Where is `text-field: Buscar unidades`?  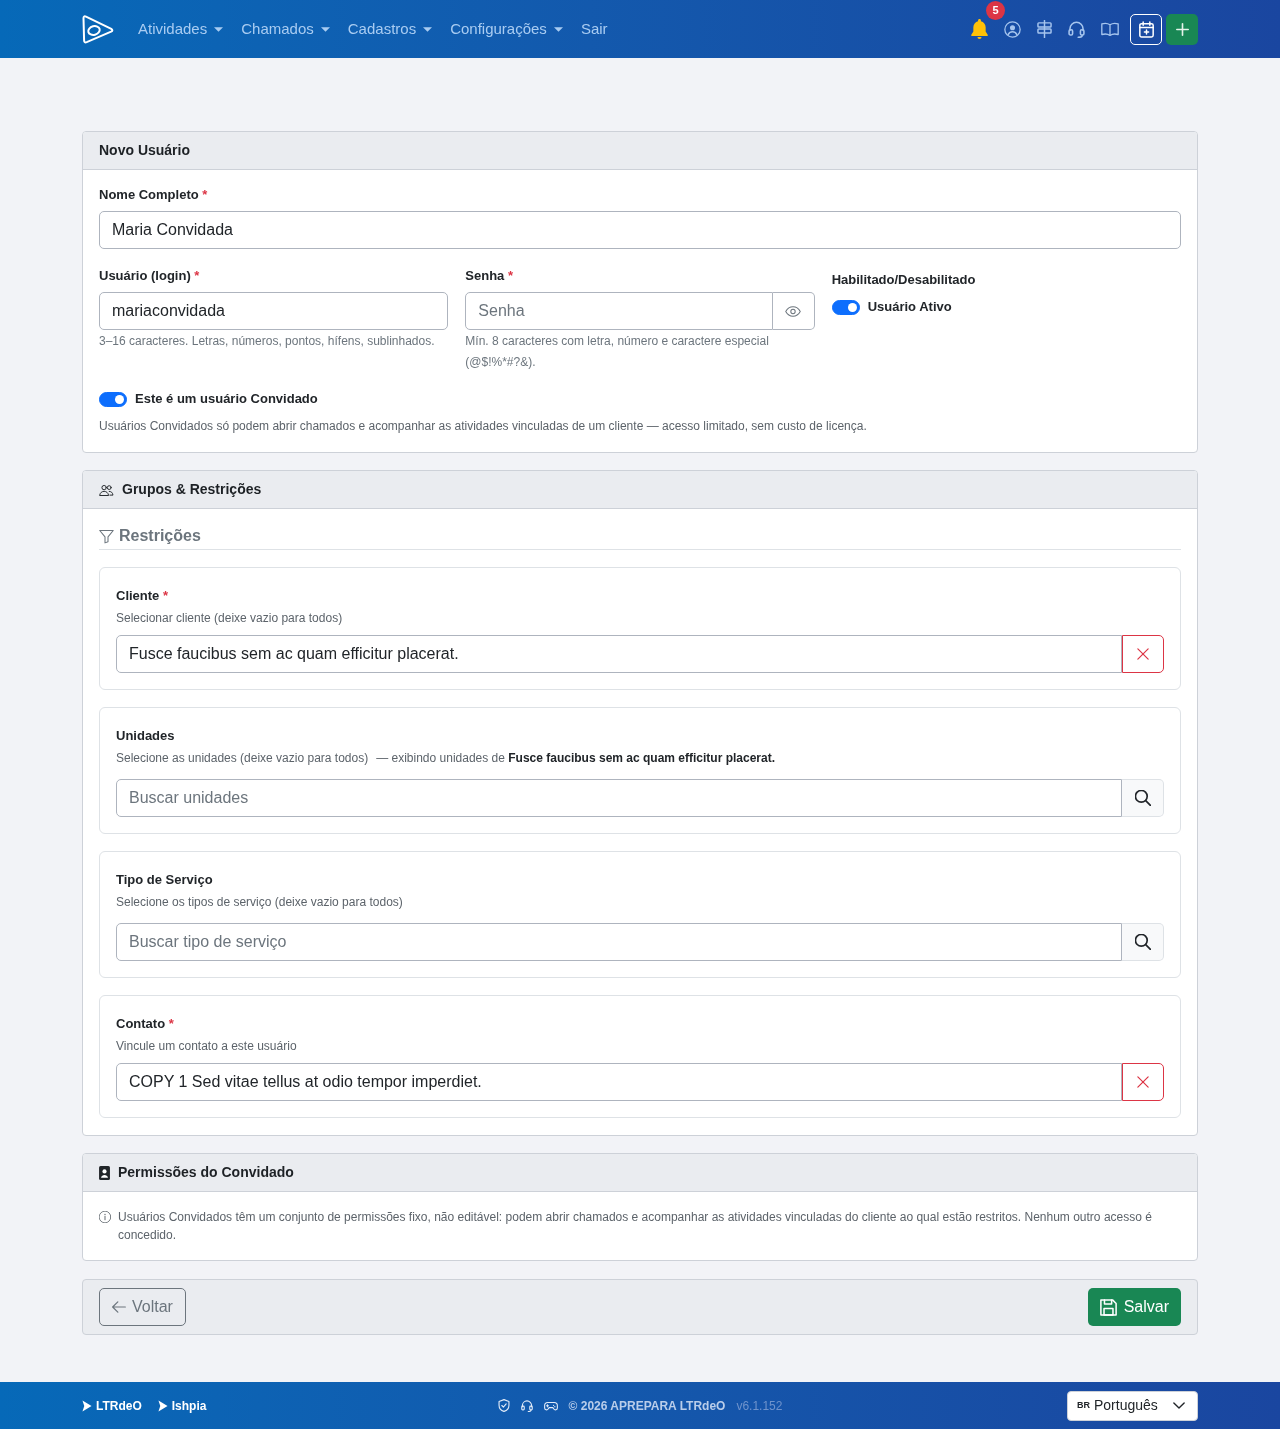 text-field: Buscar unidades is located at coordinates (619, 798).